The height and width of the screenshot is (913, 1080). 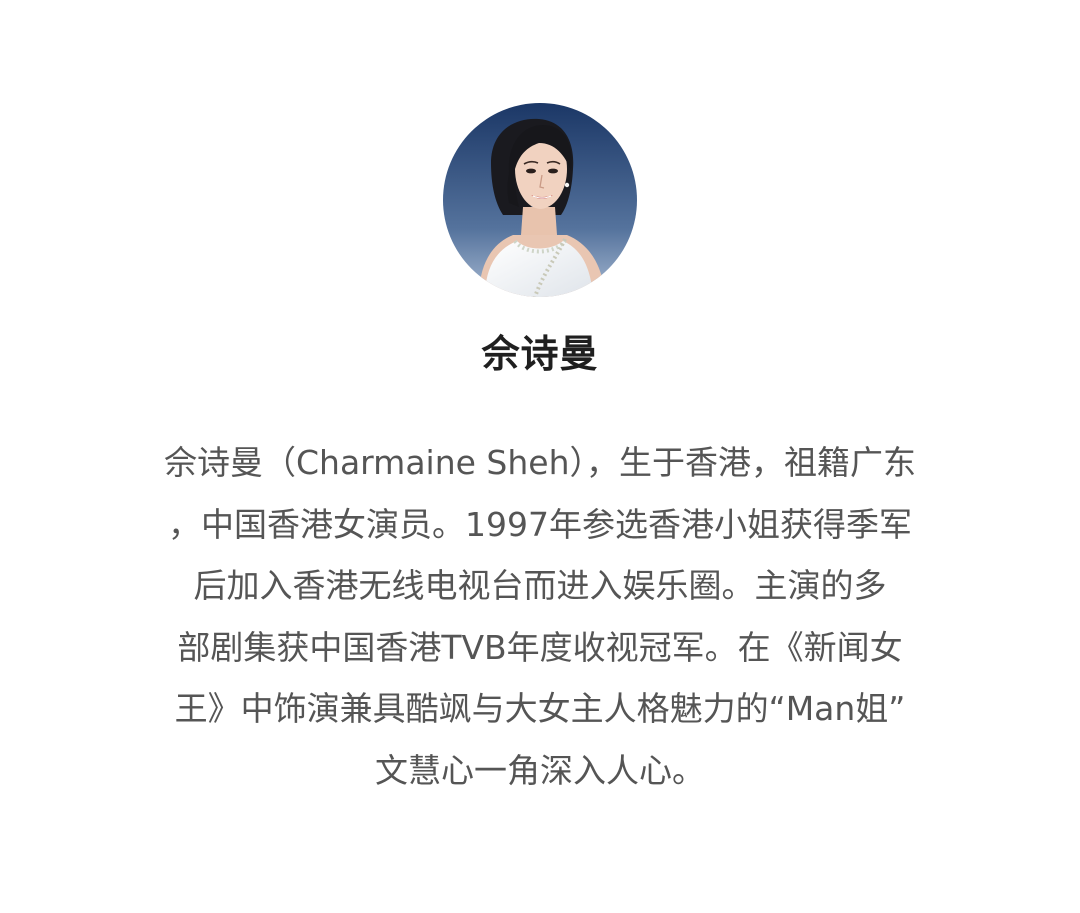 What do you see at coordinates (540, 462) in the screenshot?
I see `bio-line: 佘诗曼（Charmaine Sheh），生于香港，祖籍广东` at bounding box center [540, 462].